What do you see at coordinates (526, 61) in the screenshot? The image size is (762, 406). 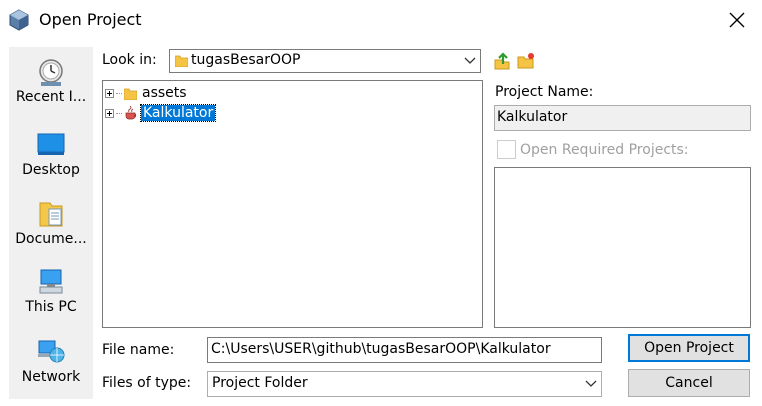 I see `new-folder-icon` at bounding box center [526, 61].